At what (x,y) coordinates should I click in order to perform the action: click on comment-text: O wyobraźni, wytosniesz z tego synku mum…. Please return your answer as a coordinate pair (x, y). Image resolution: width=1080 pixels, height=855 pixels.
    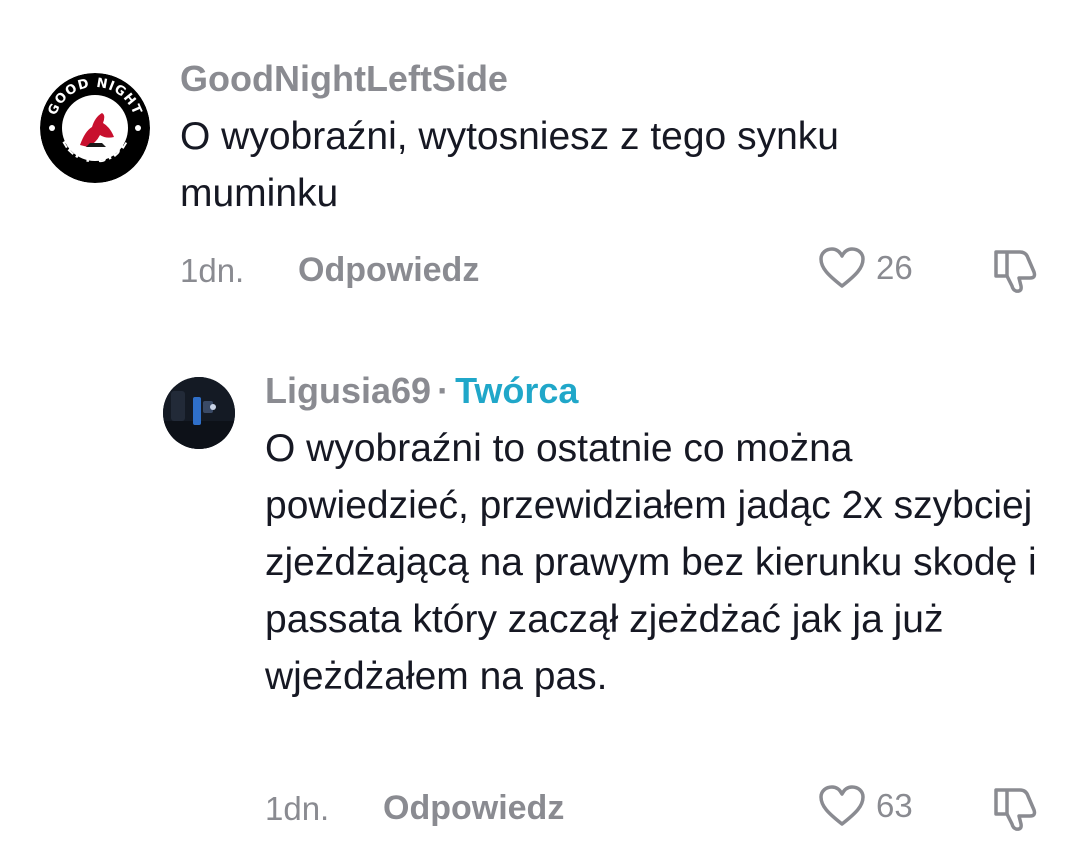
    Looking at the image, I should click on (509, 165).